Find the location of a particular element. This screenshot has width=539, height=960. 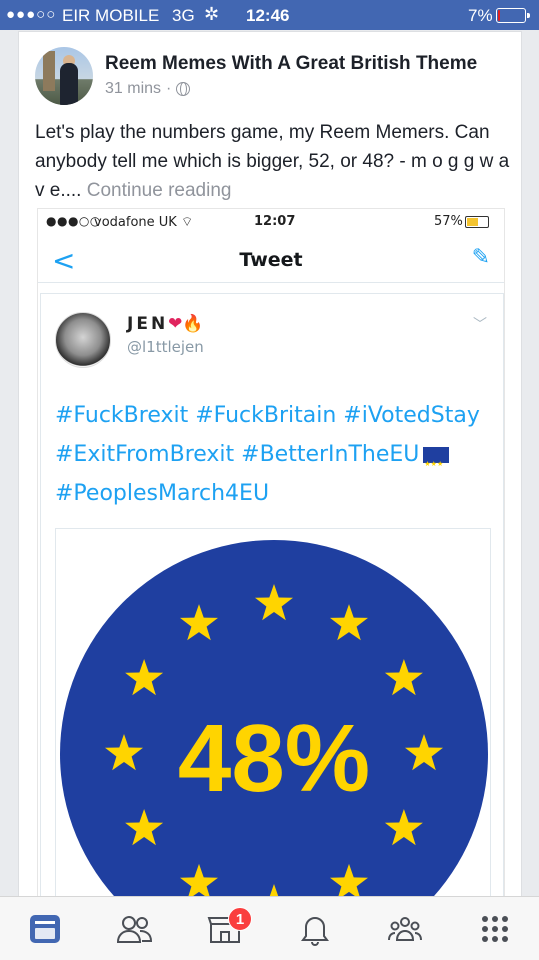

tab-more is located at coordinates (494, 928).